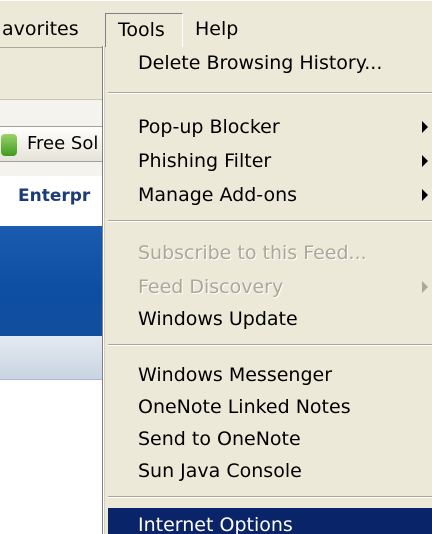 This screenshot has width=432, height=534. I want to click on menu-favorites: avorites, so click(39, 30).